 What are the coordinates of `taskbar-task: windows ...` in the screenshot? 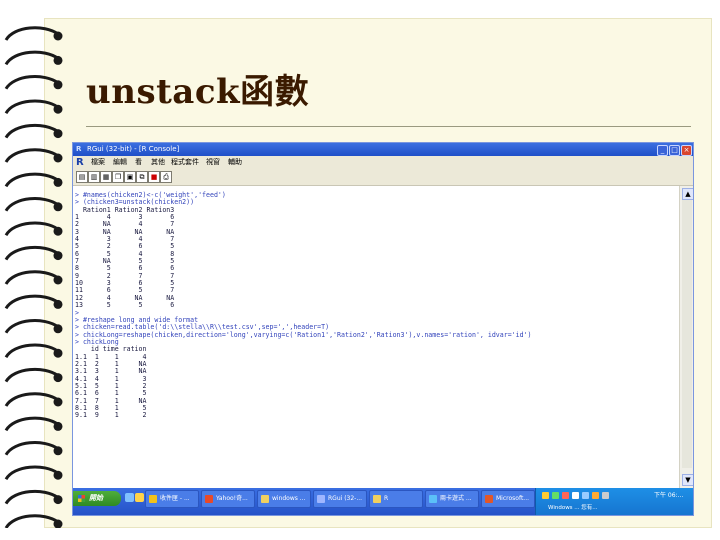 It's located at (284, 499).